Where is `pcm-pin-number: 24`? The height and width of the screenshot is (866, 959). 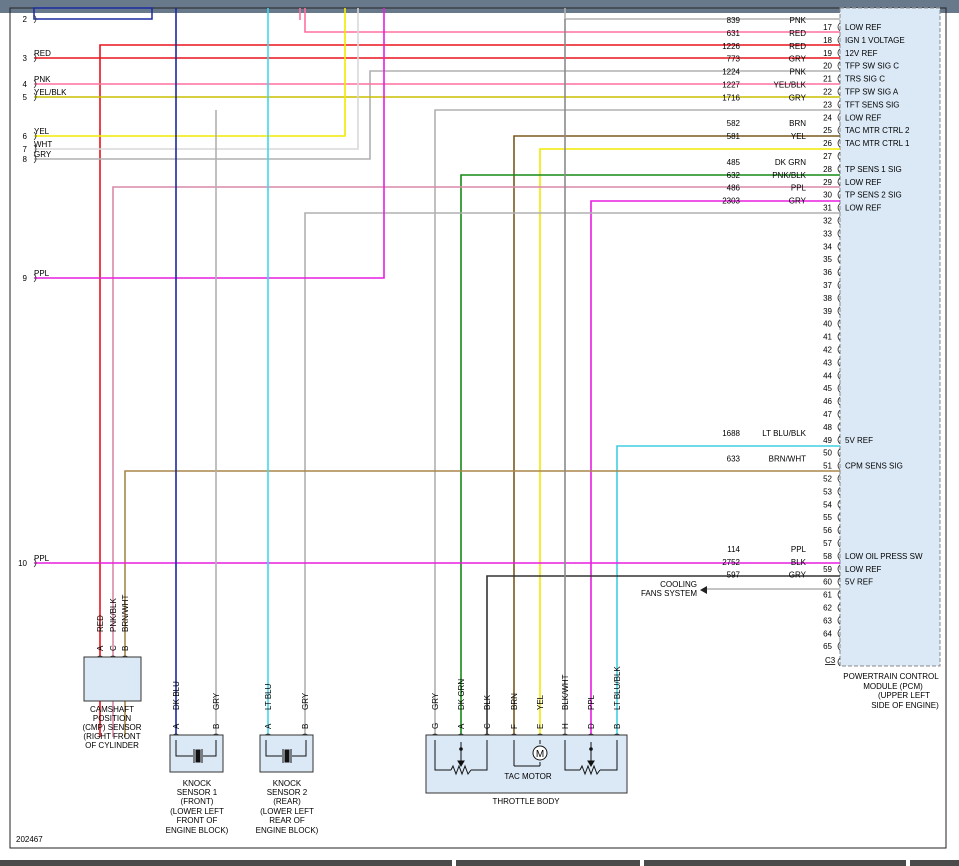 pcm-pin-number: 24 is located at coordinates (827, 117).